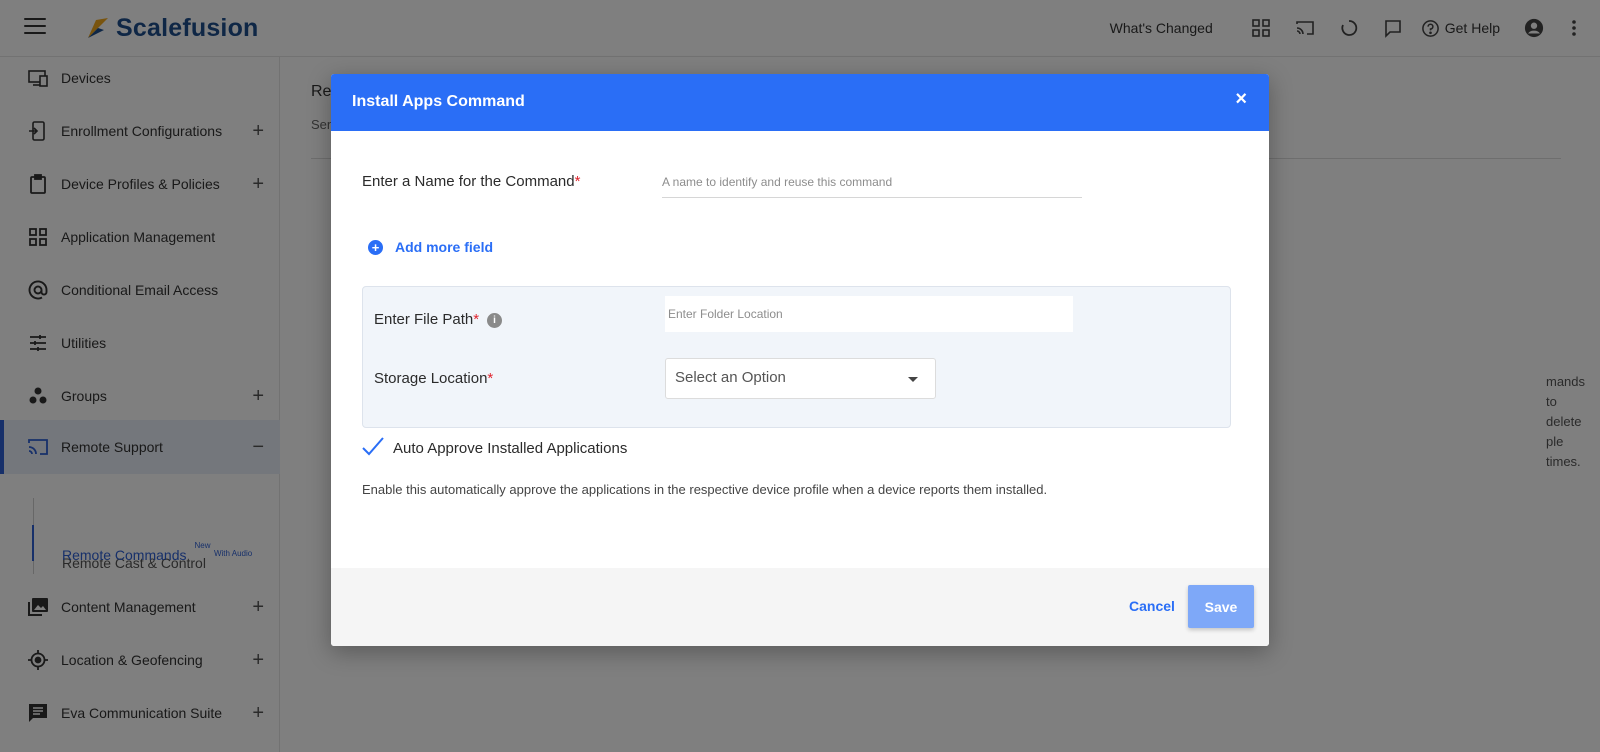 Image resolution: width=1600 pixels, height=752 pixels. I want to click on dropdown-arrow-icon, so click(913, 379).